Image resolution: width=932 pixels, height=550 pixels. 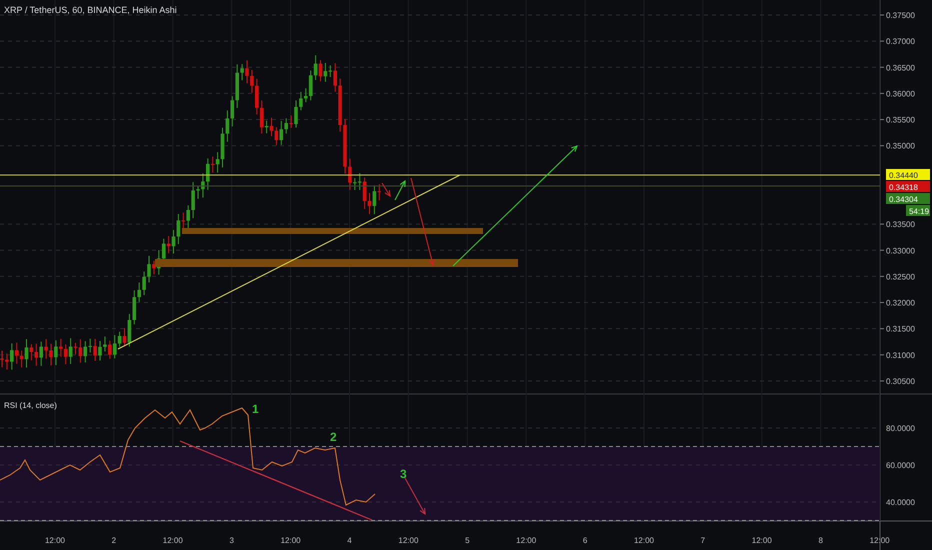 What do you see at coordinates (900, 15) in the screenshot?
I see `price-axis-label: 0.37500` at bounding box center [900, 15].